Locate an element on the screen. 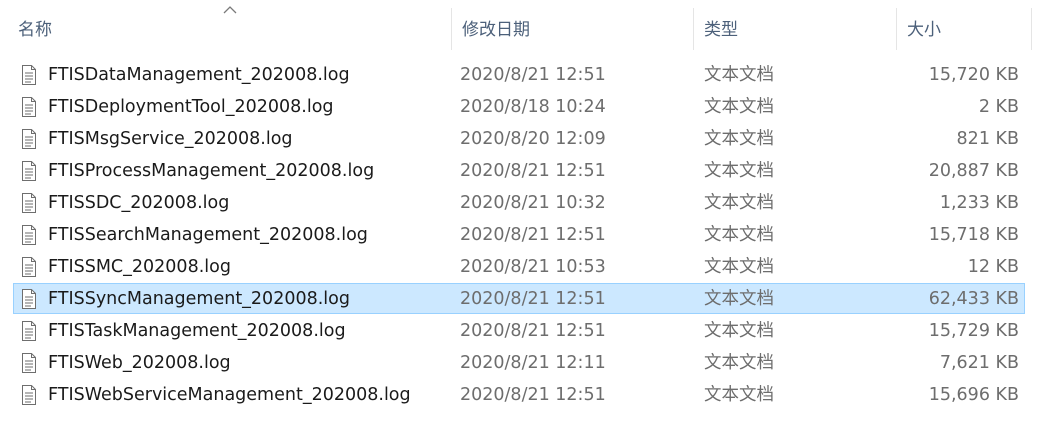 The width and height of the screenshot is (1053, 421). file-size: 20,887 KB is located at coordinates (973, 171).